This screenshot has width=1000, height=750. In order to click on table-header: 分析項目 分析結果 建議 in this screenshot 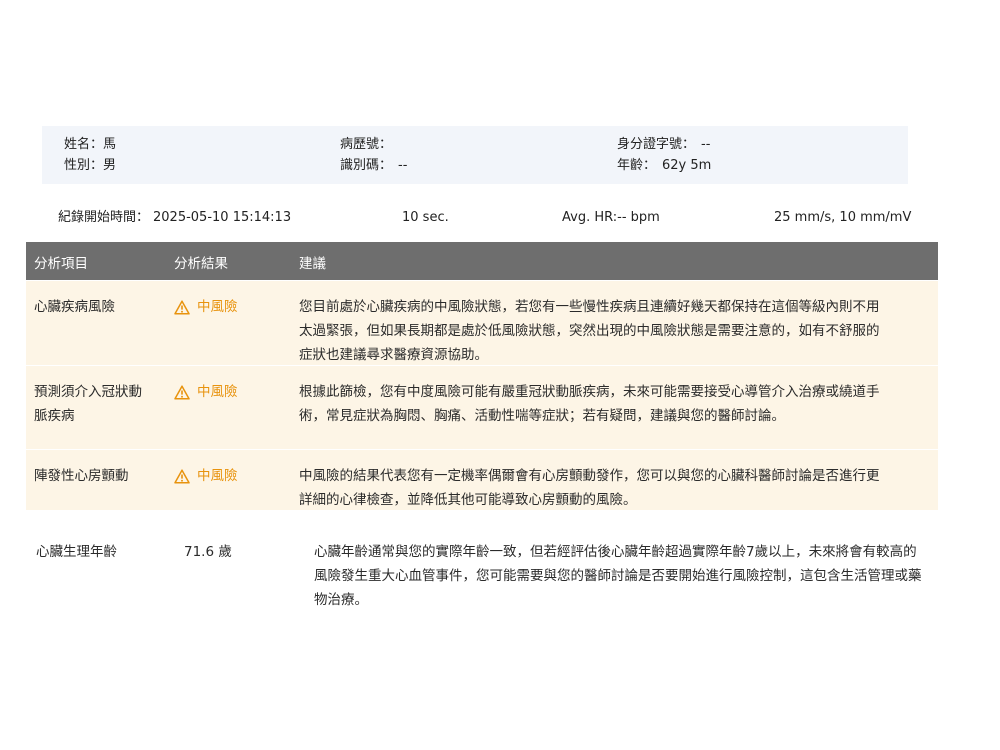, I will do `click(482, 261)`.